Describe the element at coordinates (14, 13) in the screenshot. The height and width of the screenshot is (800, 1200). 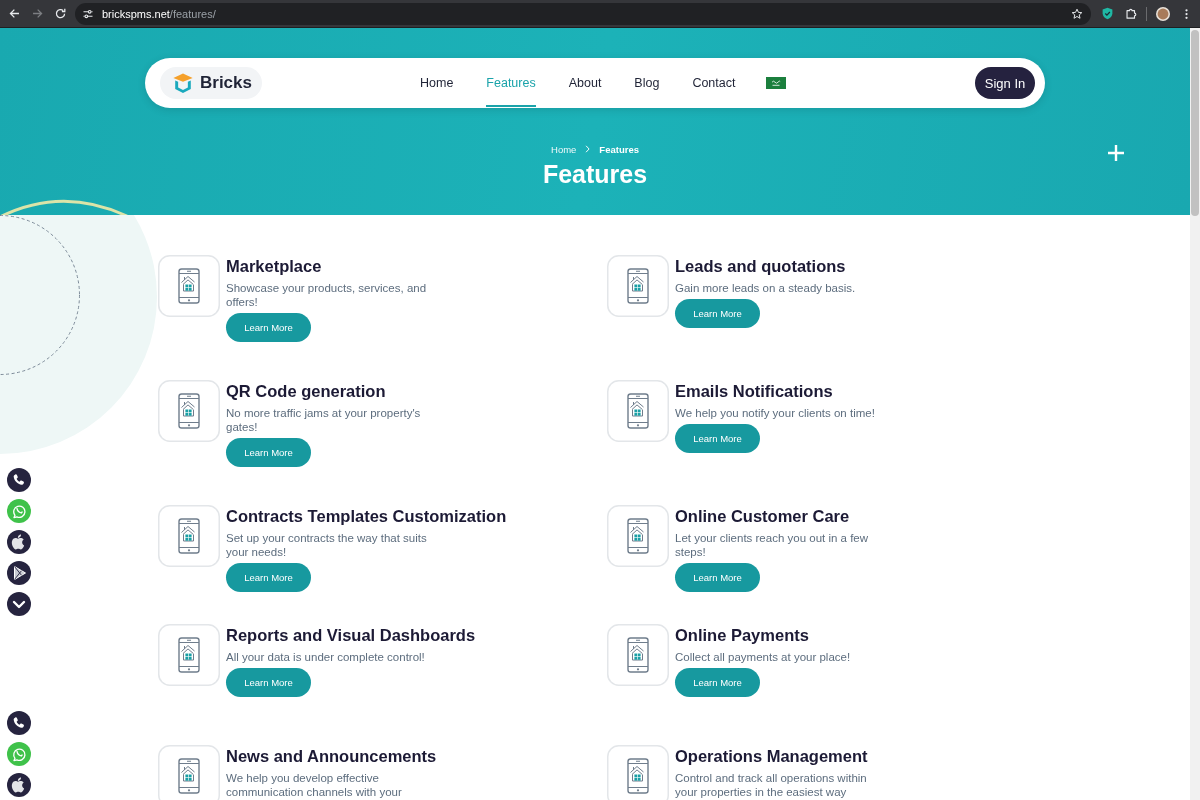
I see `back-arrow-icon` at that location.